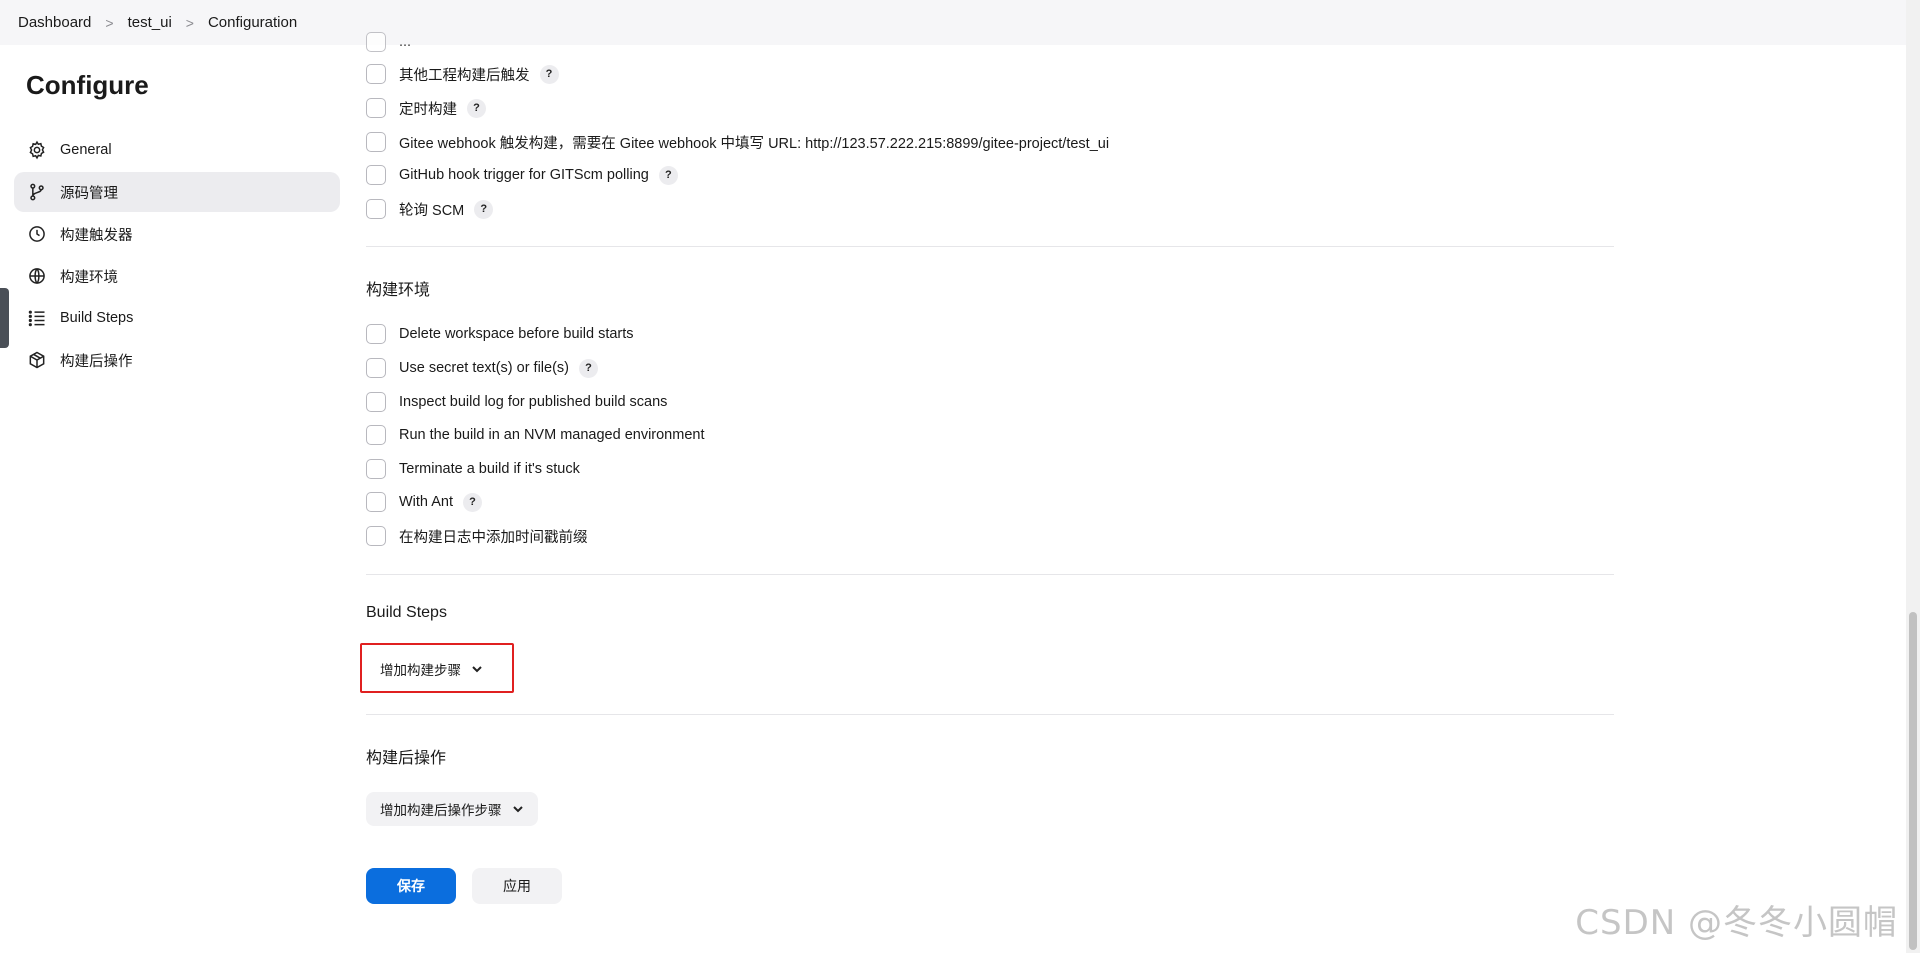 This screenshot has height=953, width=1920. I want to click on trigger-row: 轮询 SCM ?, so click(430, 209).